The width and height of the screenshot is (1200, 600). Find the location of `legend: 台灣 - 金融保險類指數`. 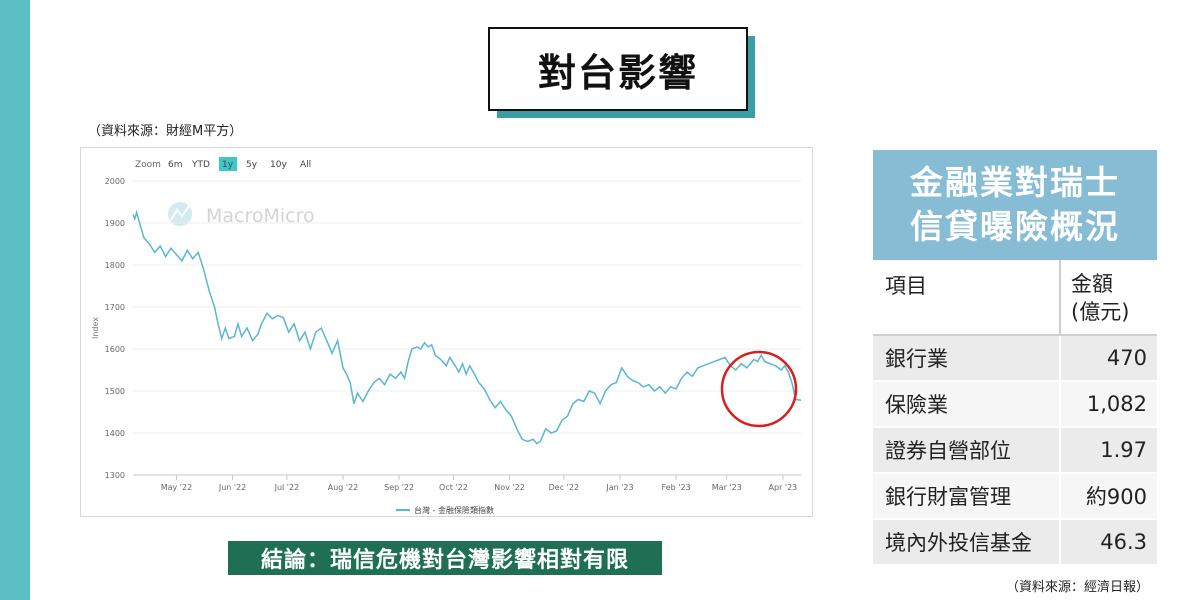

legend: 台灣 - 金融保險類指數 is located at coordinates (445, 510).